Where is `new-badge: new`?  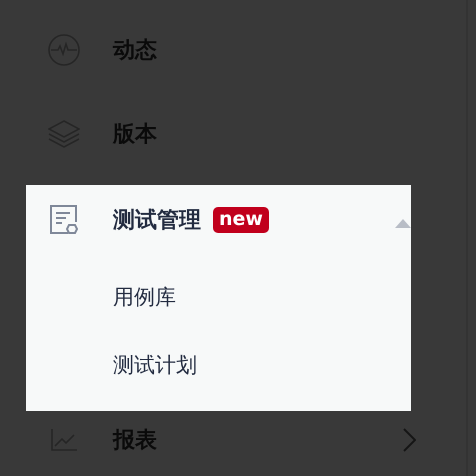
new-badge: new is located at coordinates (241, 220).